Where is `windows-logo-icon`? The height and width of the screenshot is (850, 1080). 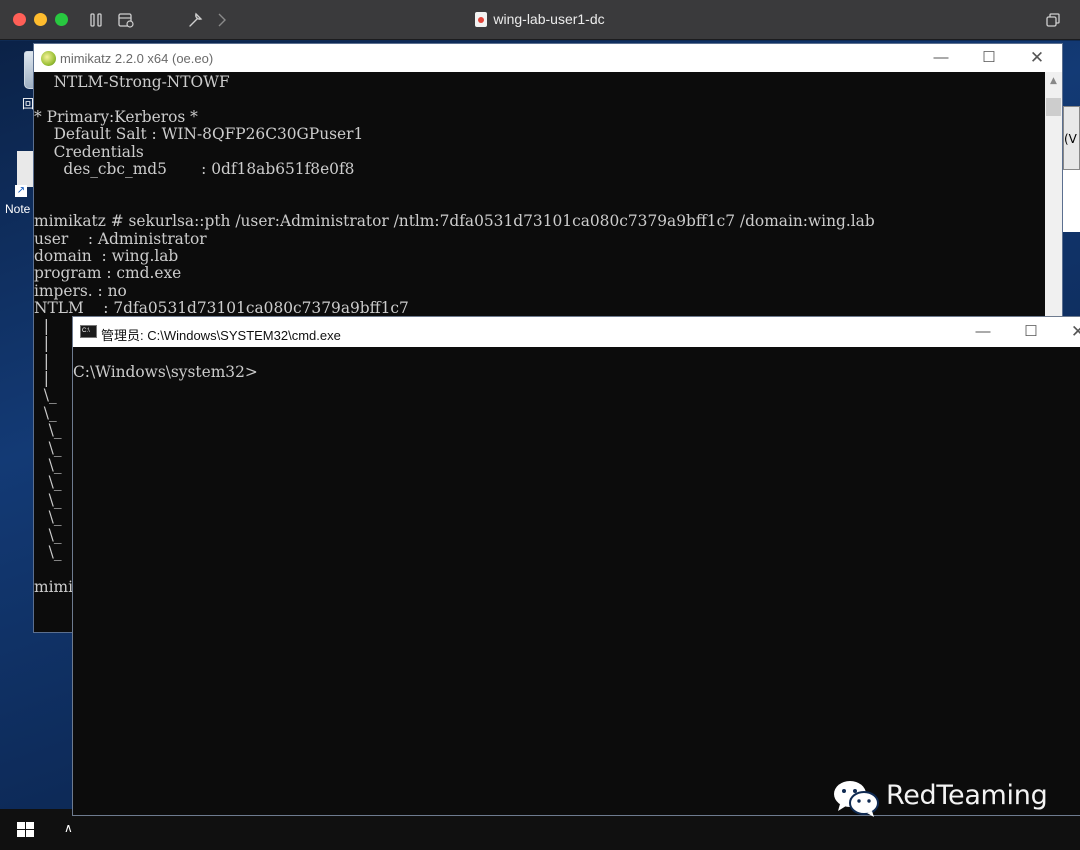 windows-logo-icon is located at coordinates (25, 830).